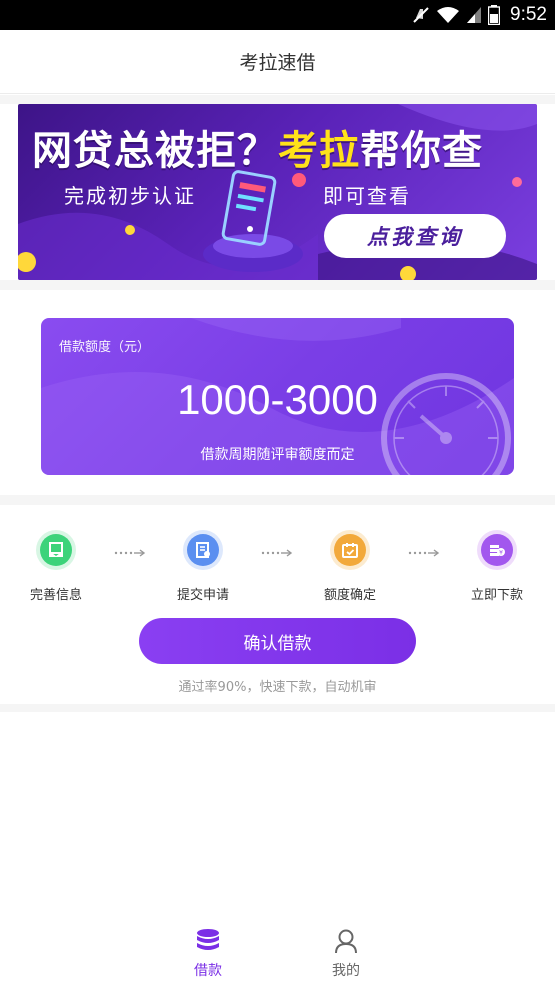 The height and width of the screenshot is (986, 555). Describe the element at coordinates (474, 15) in the screenshot. I see `signal-icon` at that location.